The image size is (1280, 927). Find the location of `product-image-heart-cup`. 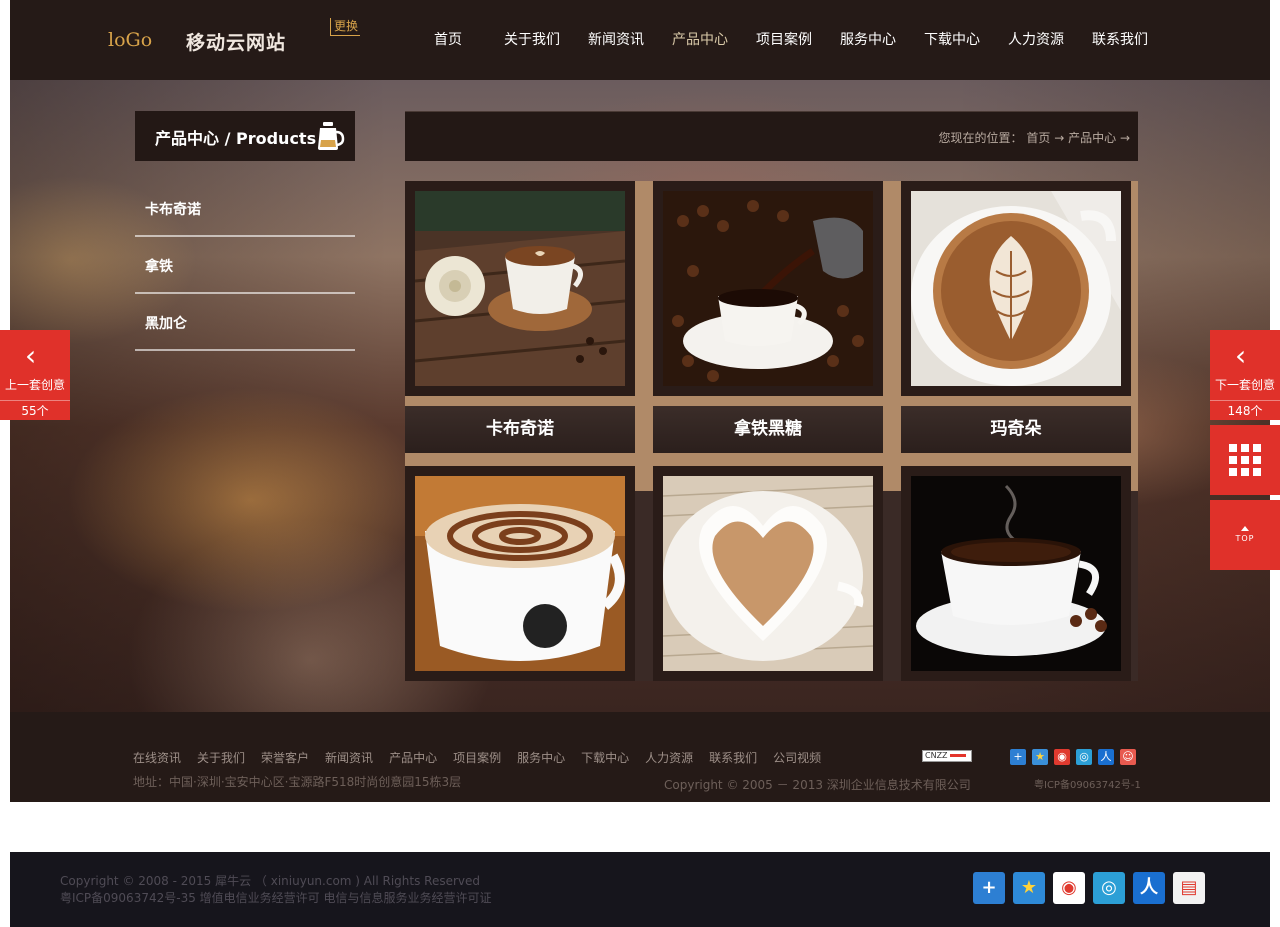

product-image-heart-cup is located at coordinates (768, 573).